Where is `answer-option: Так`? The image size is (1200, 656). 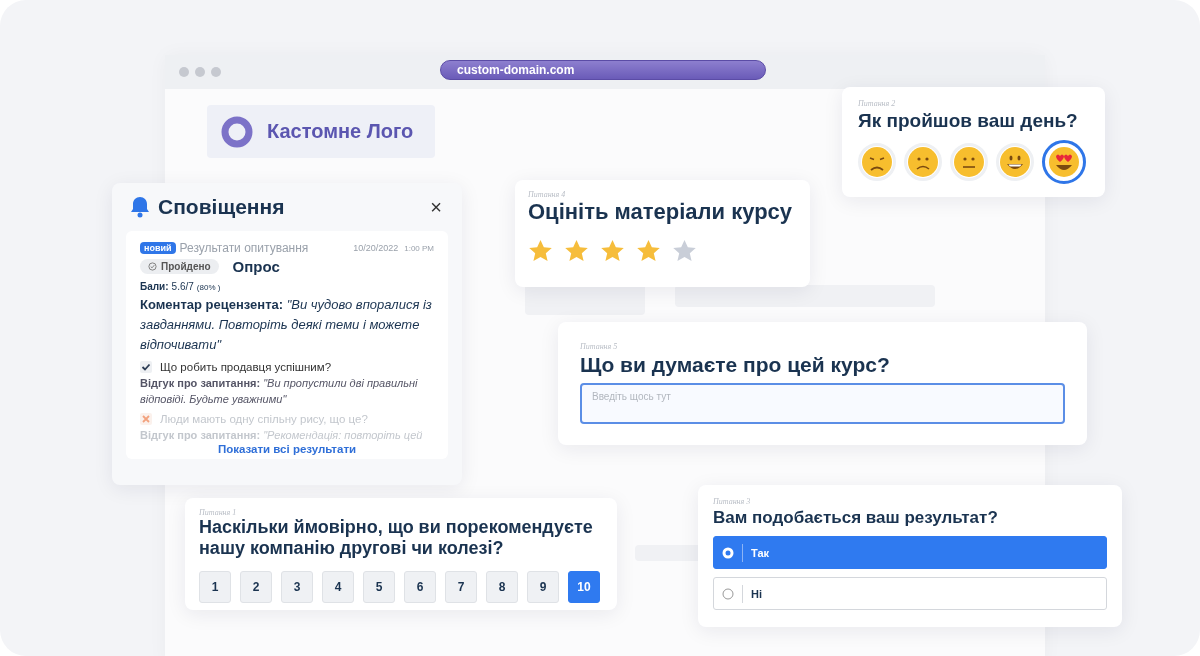
answer-option: Так is located at coordinates (910, 552).